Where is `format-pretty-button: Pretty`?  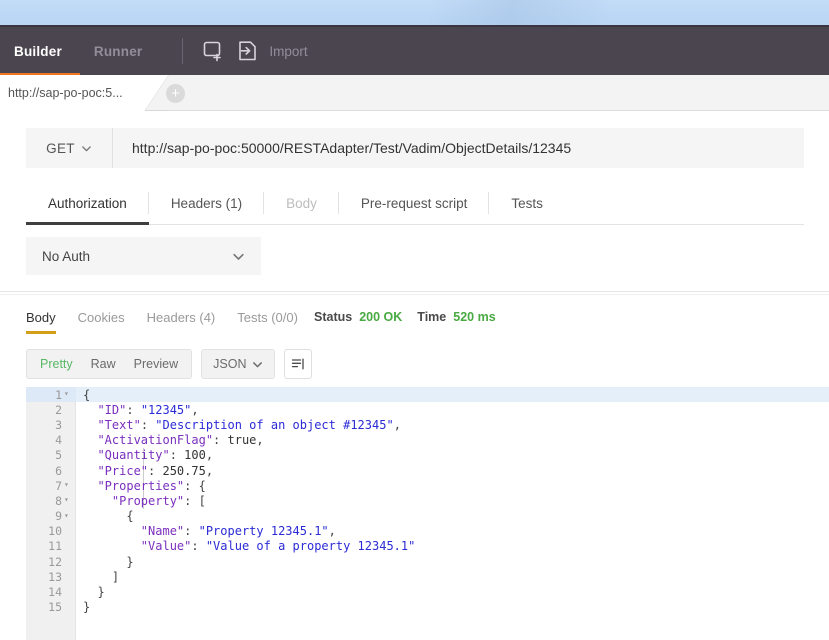 format-pretty-button: Pretty is located at coordinates (56, 364).